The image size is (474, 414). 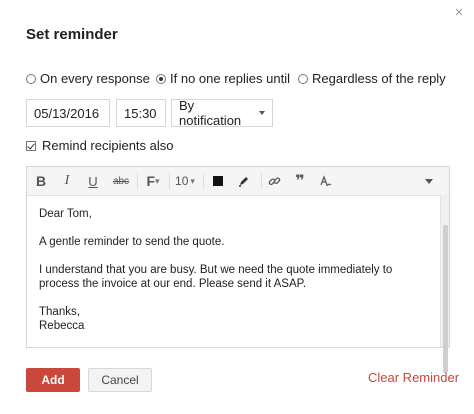 I want to click on remind-recipients-checkbox: Remind recipients also, so click(x=100, y=145).